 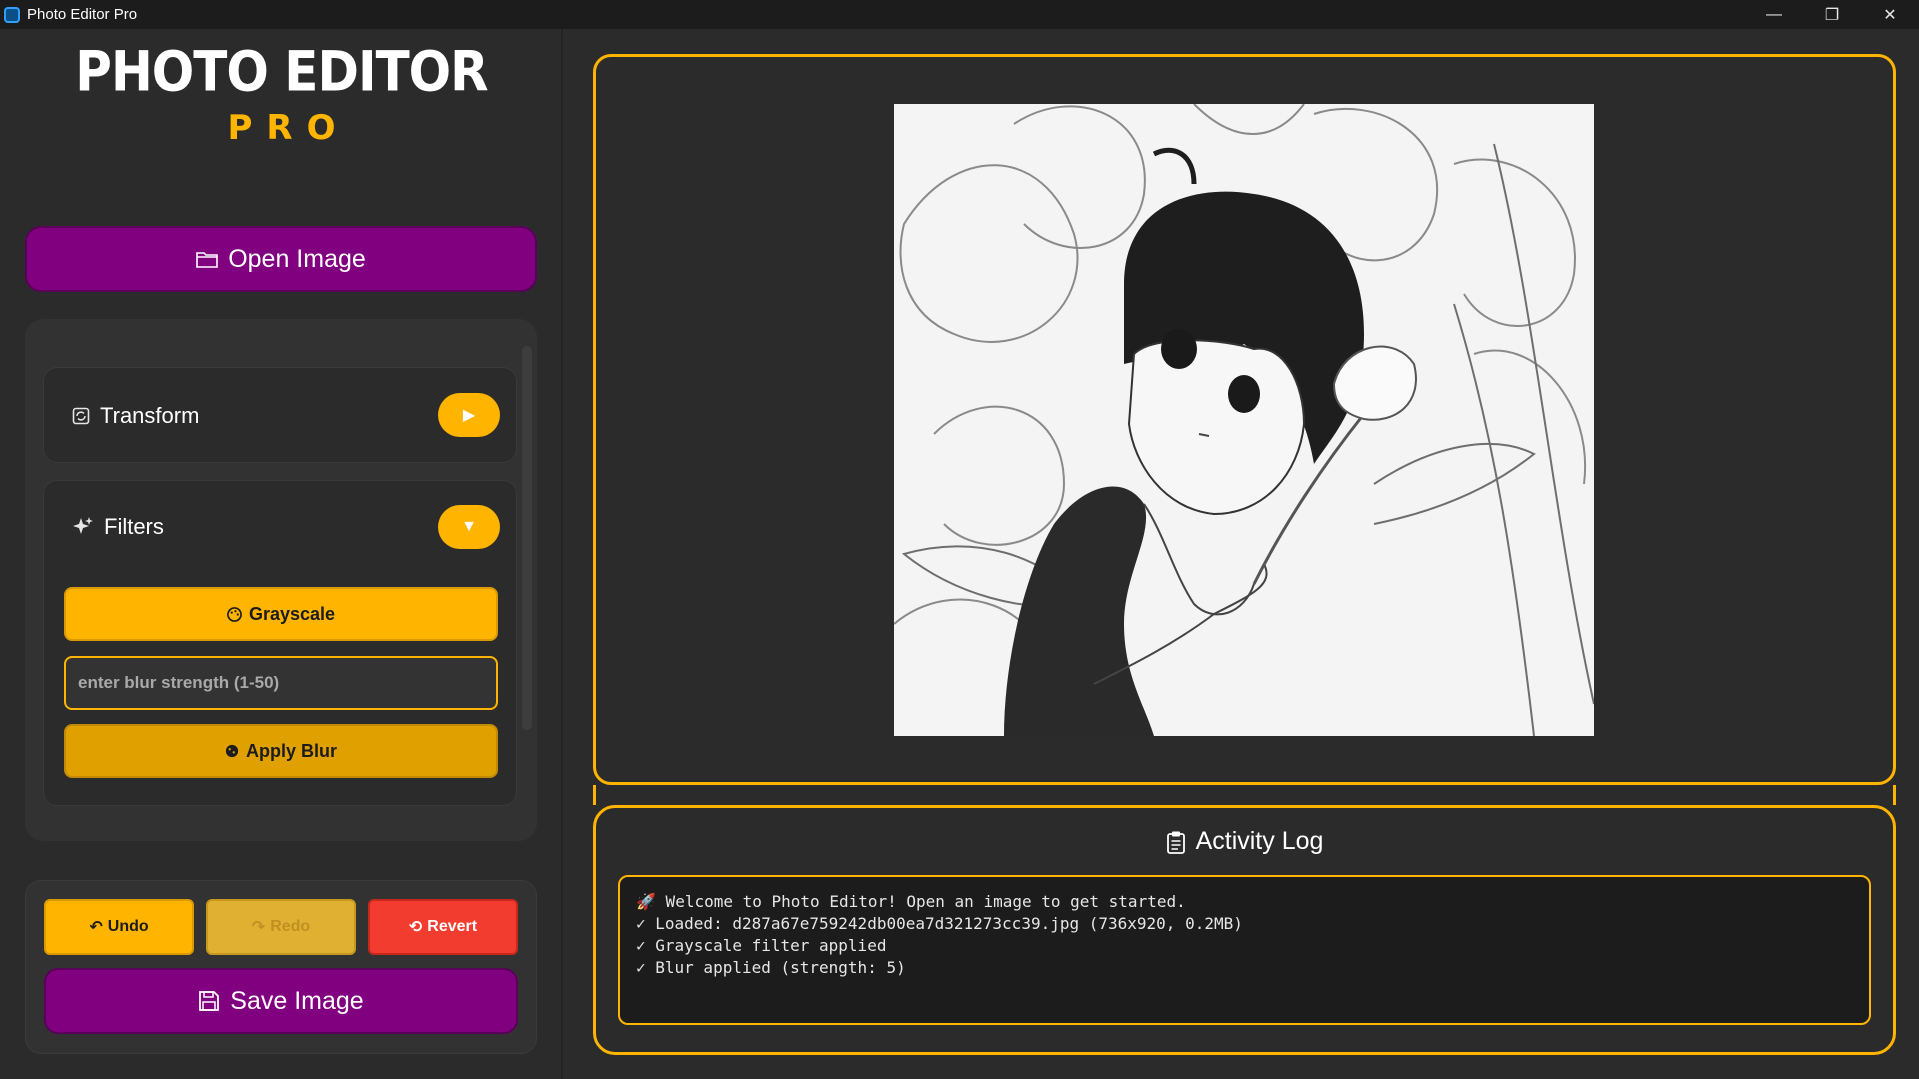 I want to click on tools-scrollbar, so click(x=527, y=538).